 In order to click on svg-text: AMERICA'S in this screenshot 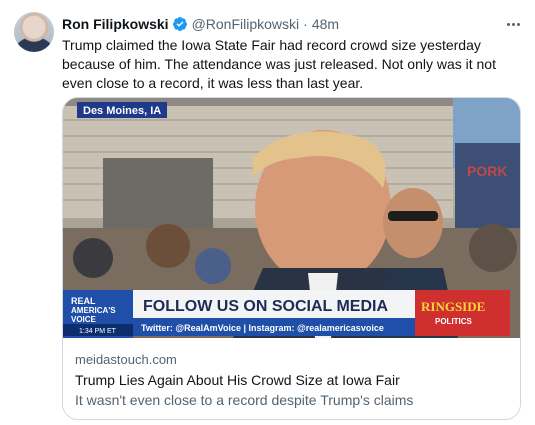, I will do `click(93, 310)`.